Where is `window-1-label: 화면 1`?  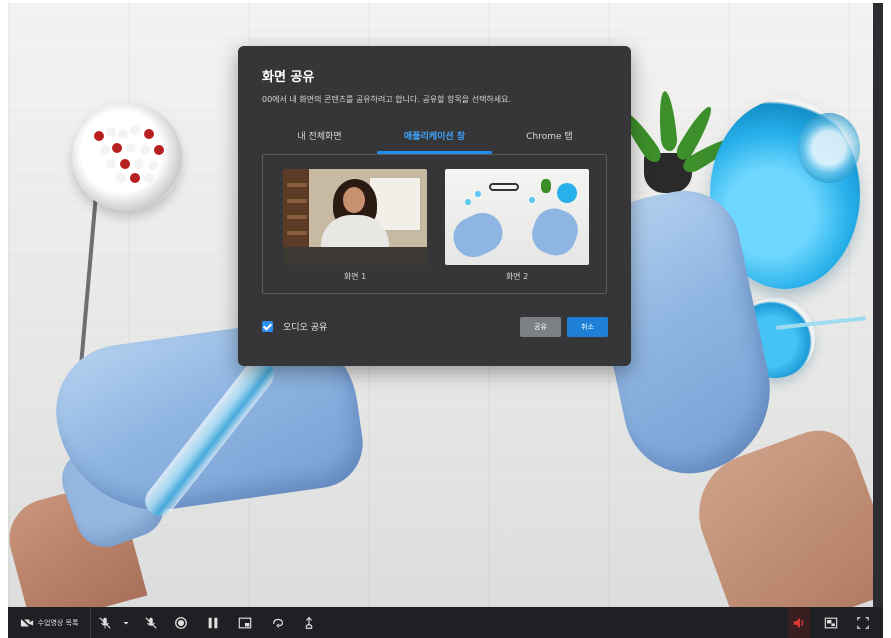
window-1-label: 화면 1 is located at coordinates (355, 276).